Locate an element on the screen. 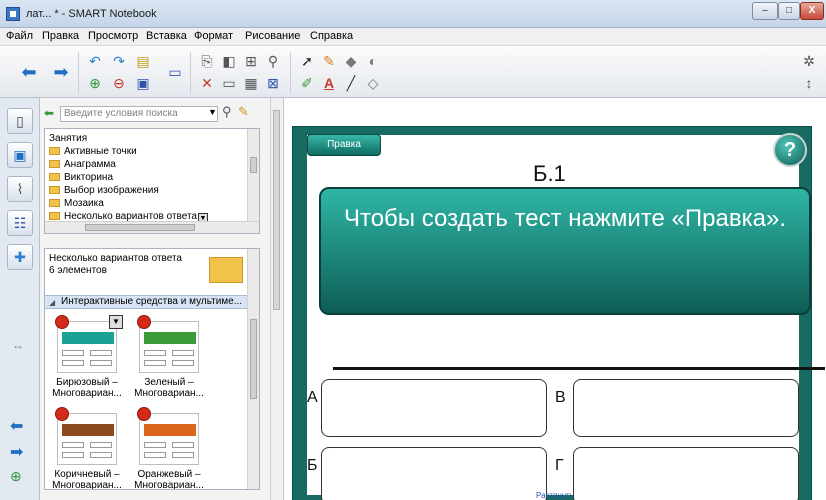  menu-help: Справка is located at coordinates (331, 36).